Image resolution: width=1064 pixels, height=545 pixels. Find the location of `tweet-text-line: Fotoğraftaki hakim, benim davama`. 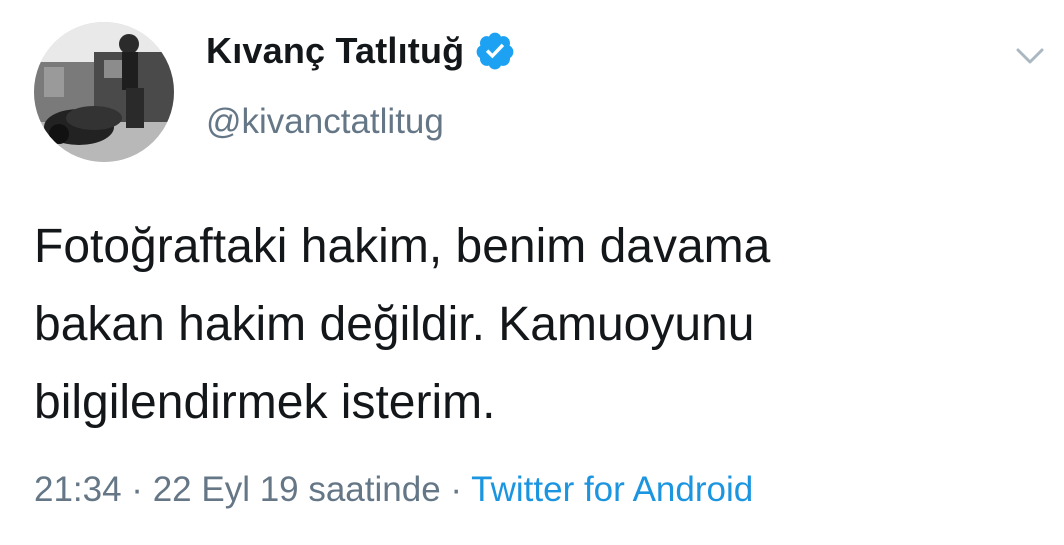

tweet-text-line: Fotoğraftaki hakim, benim davama is located at coordinates (402, 246).